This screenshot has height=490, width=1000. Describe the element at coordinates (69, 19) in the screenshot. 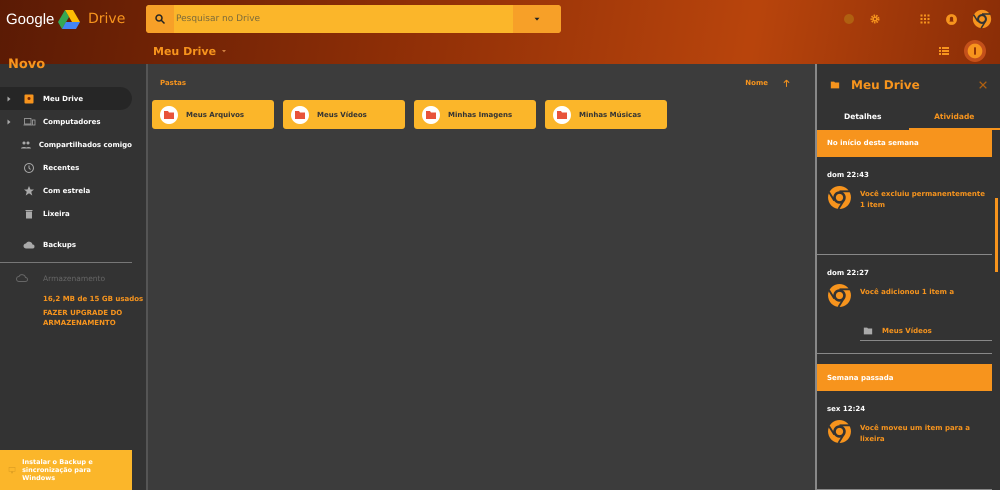

I see `drive-logo-icon` at that location.